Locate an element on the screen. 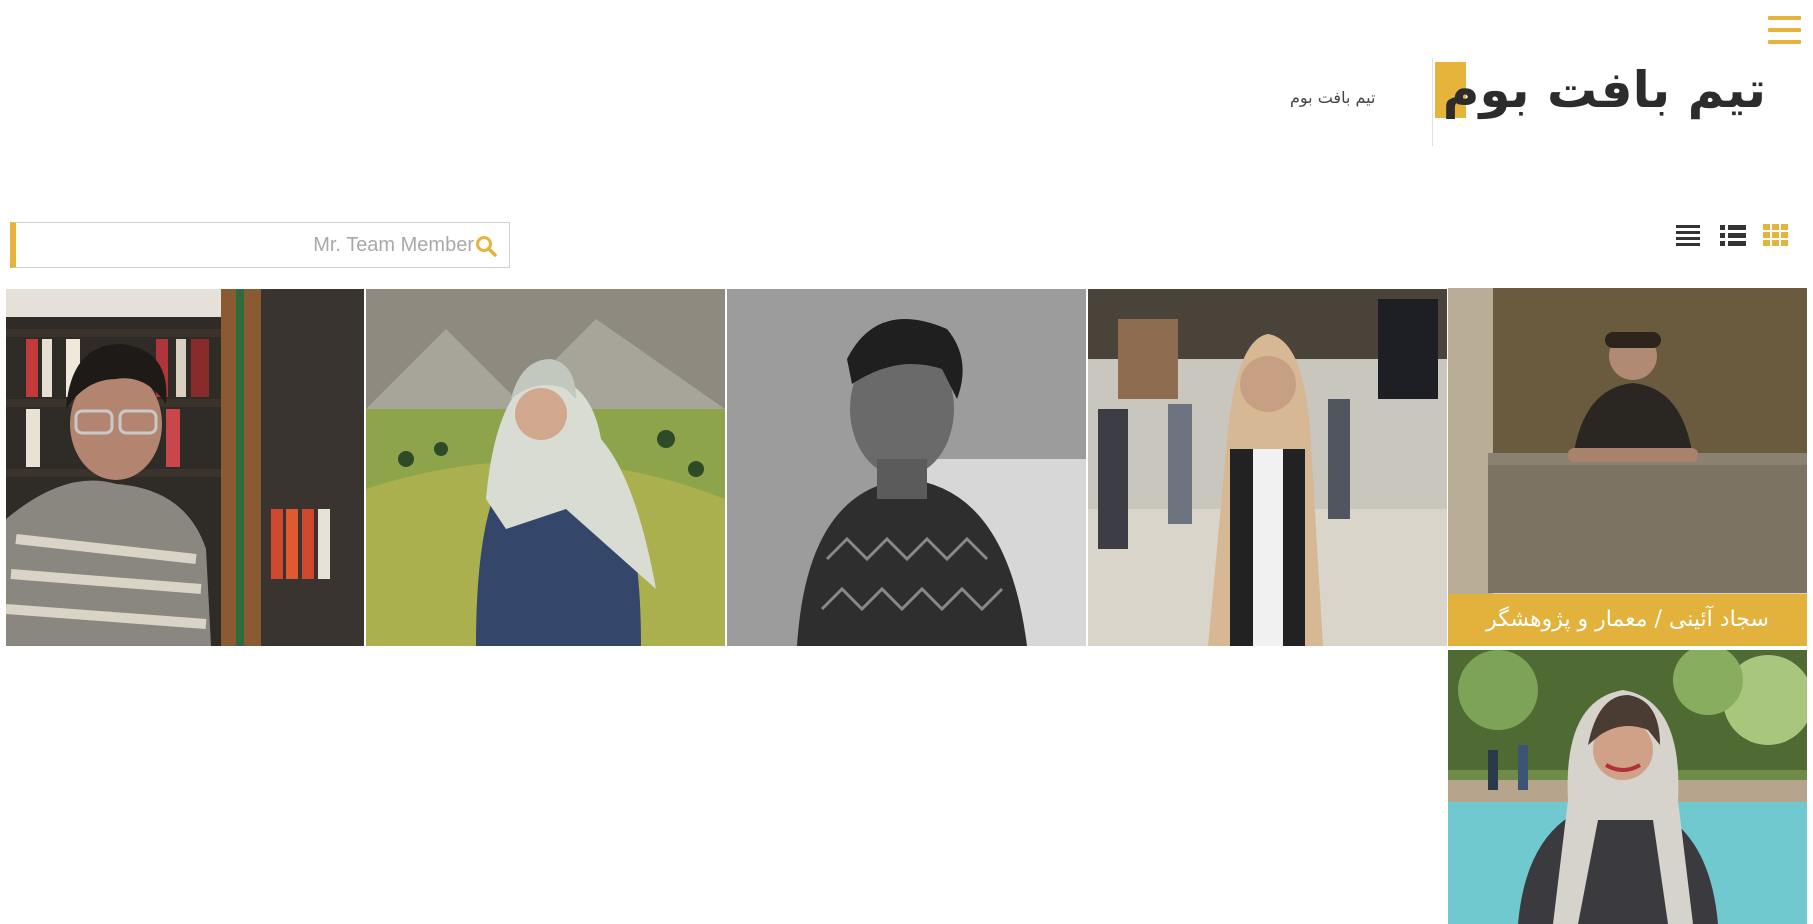 Image resolution: width=1813 pixels, height=924 pixels. grid-view-icon is located at coordinates (1775, 235).